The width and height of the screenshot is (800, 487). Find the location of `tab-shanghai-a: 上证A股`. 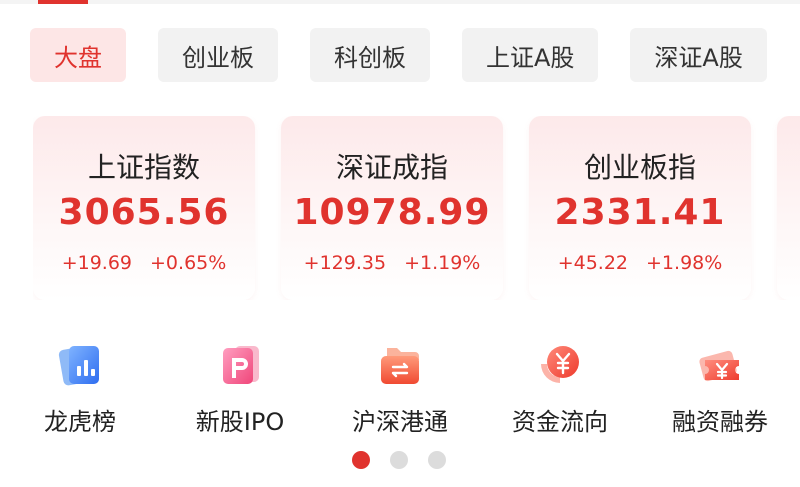

tab-shanghai-a: 上证A股 is located at coordinates (530, 55).